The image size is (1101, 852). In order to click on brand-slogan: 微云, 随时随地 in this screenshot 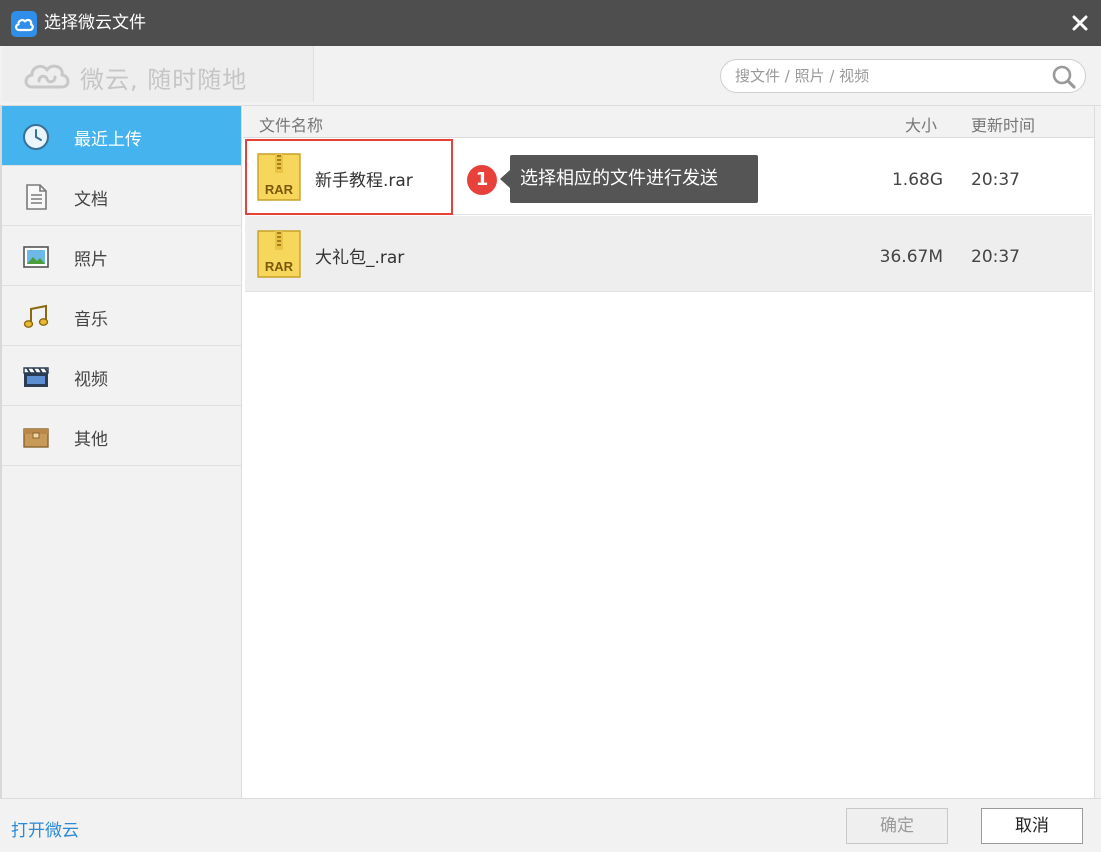, I will do `click(164, 80)`.